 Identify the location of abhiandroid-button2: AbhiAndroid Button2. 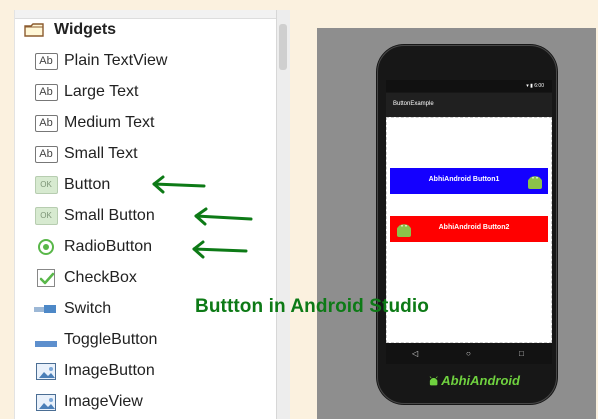
(469, 229).